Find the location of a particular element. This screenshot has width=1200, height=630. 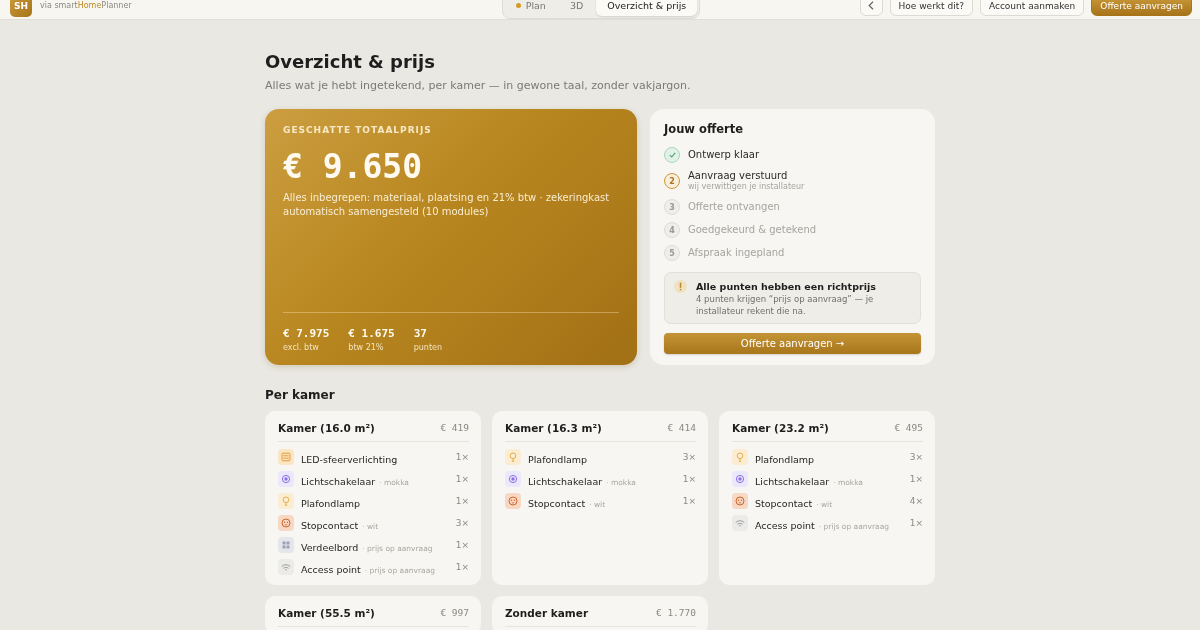

stat-value: € 7.975 is located at coordinates (306, 334).